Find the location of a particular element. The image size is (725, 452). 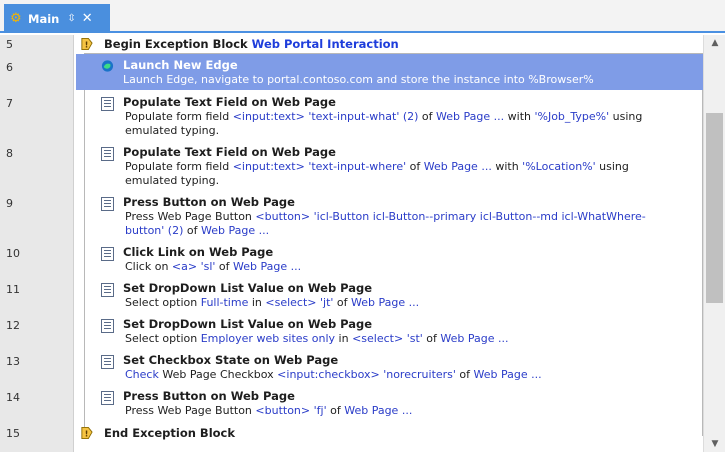

line-number: 5 is located at coordinates (9, 44).